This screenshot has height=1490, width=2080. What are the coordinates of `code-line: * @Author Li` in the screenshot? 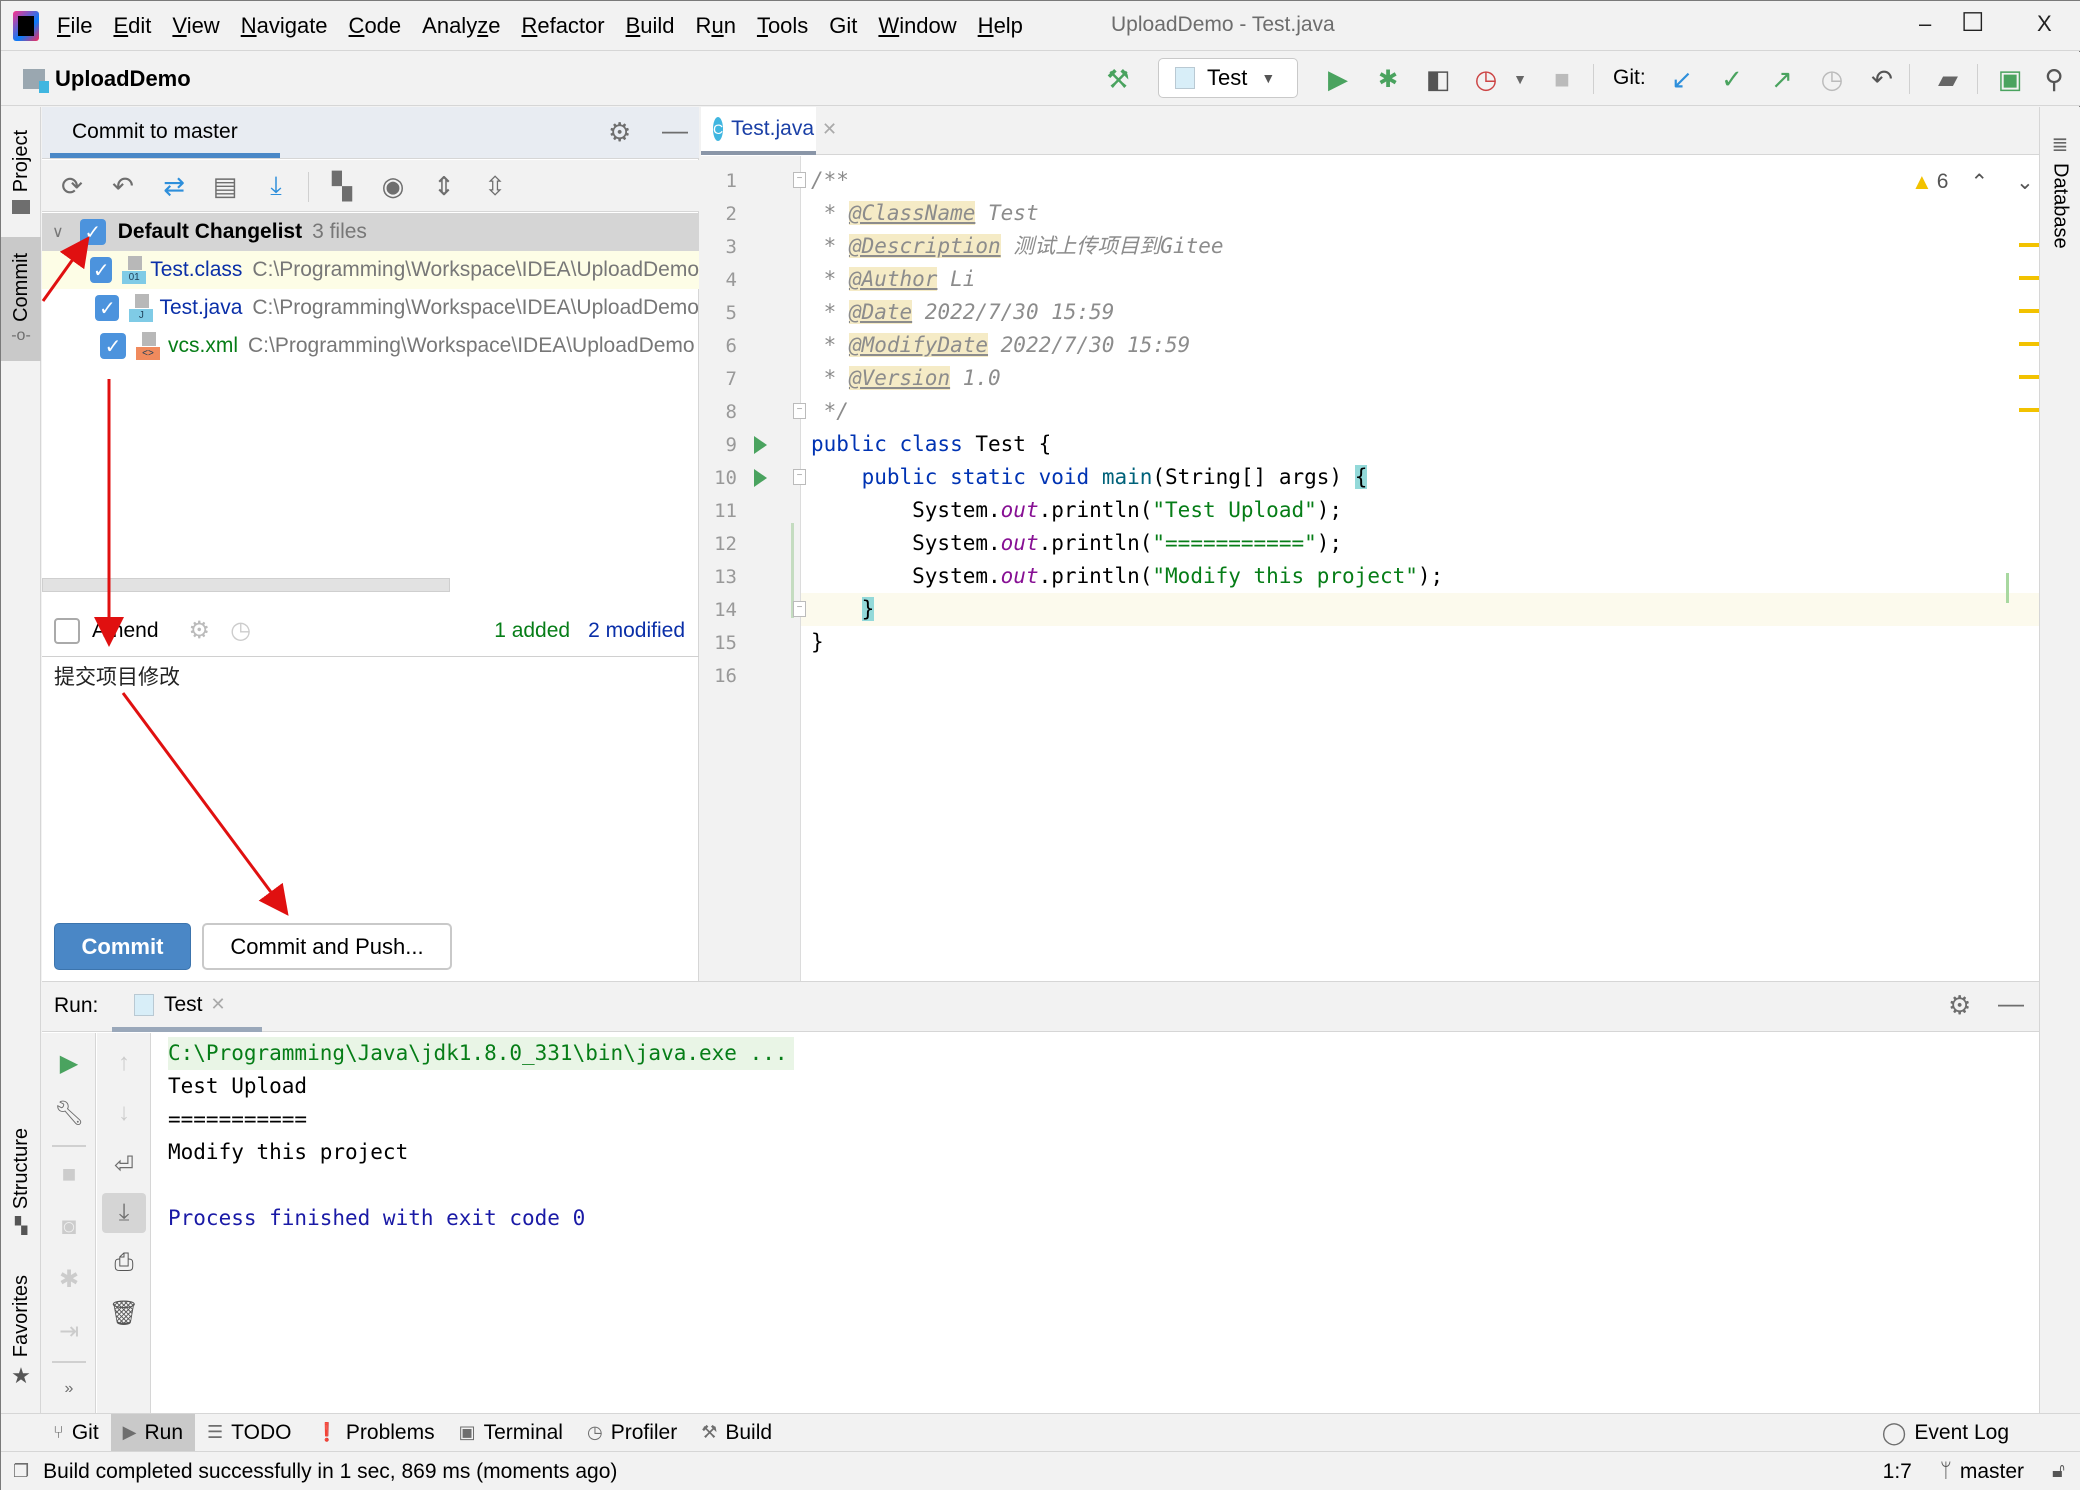 It's located at (893, 279).